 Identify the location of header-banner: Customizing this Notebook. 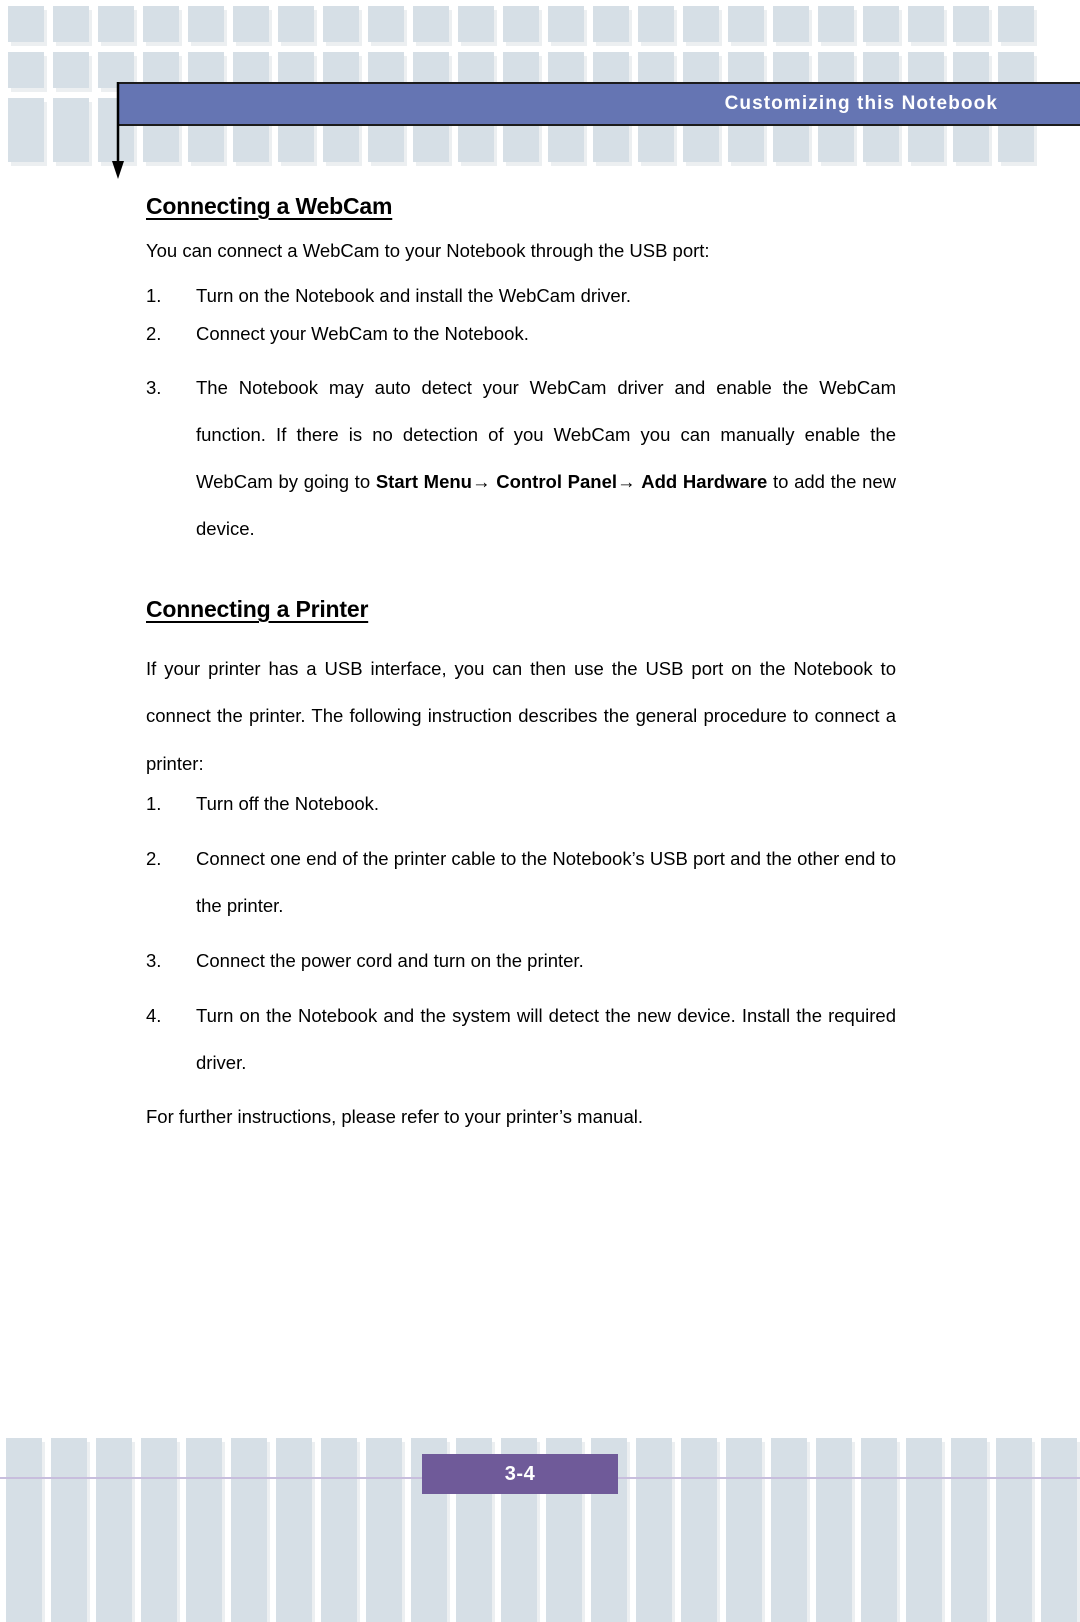
(598, 104).